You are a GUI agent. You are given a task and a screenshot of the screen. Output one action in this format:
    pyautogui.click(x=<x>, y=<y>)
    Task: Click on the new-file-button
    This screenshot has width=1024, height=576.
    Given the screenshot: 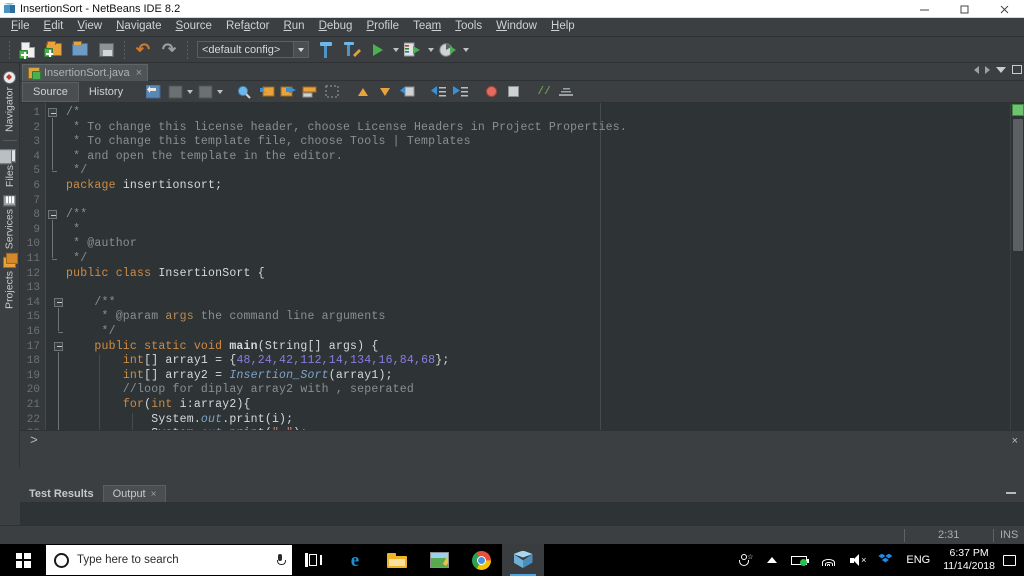 What is the action you would take?
    pyautogui.click(x=28, y=50)
    